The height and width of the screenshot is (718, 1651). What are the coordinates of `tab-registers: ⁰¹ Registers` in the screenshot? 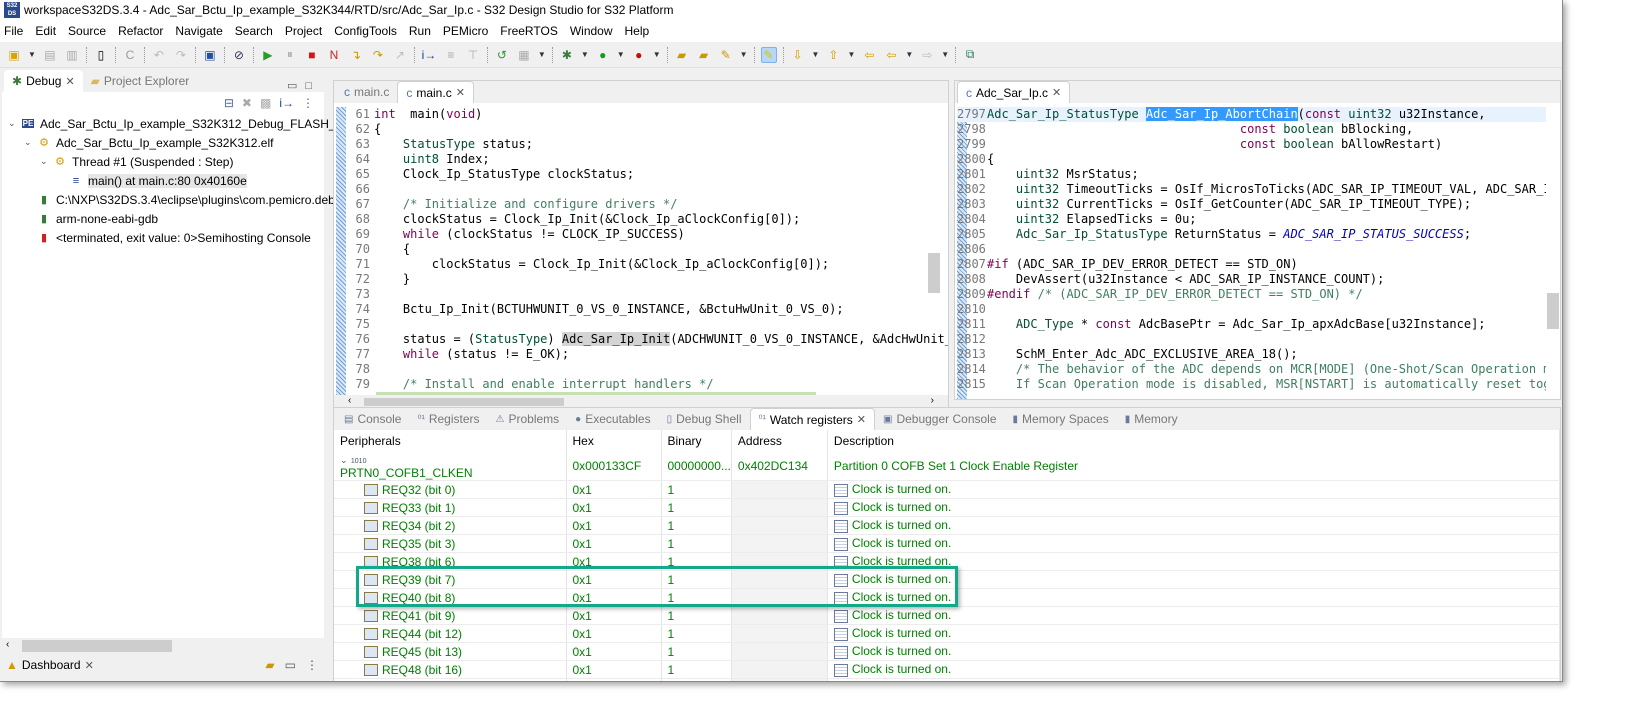 It's located at (448, 419).